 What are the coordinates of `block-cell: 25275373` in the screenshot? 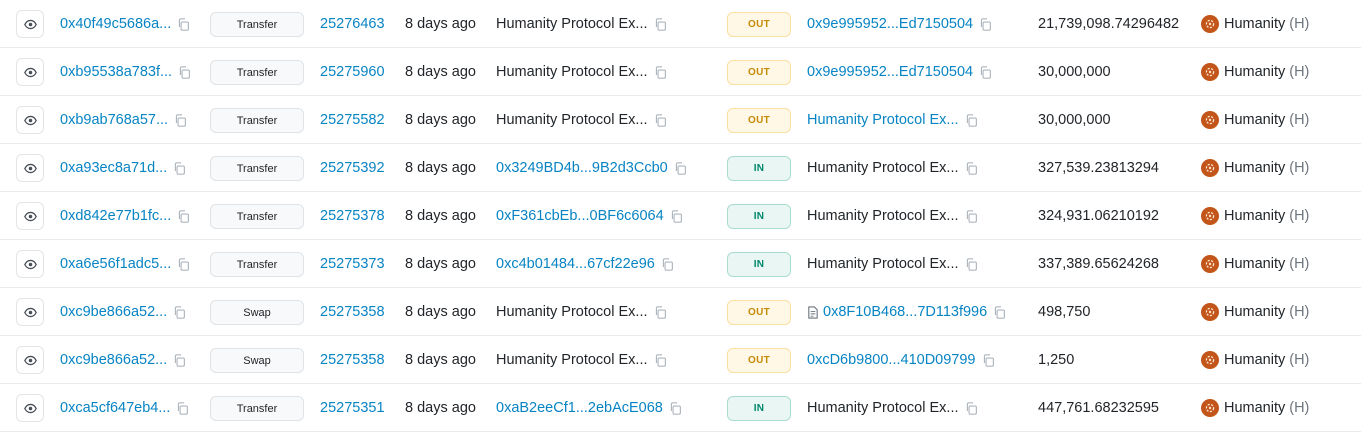 It's located at (352, 264).